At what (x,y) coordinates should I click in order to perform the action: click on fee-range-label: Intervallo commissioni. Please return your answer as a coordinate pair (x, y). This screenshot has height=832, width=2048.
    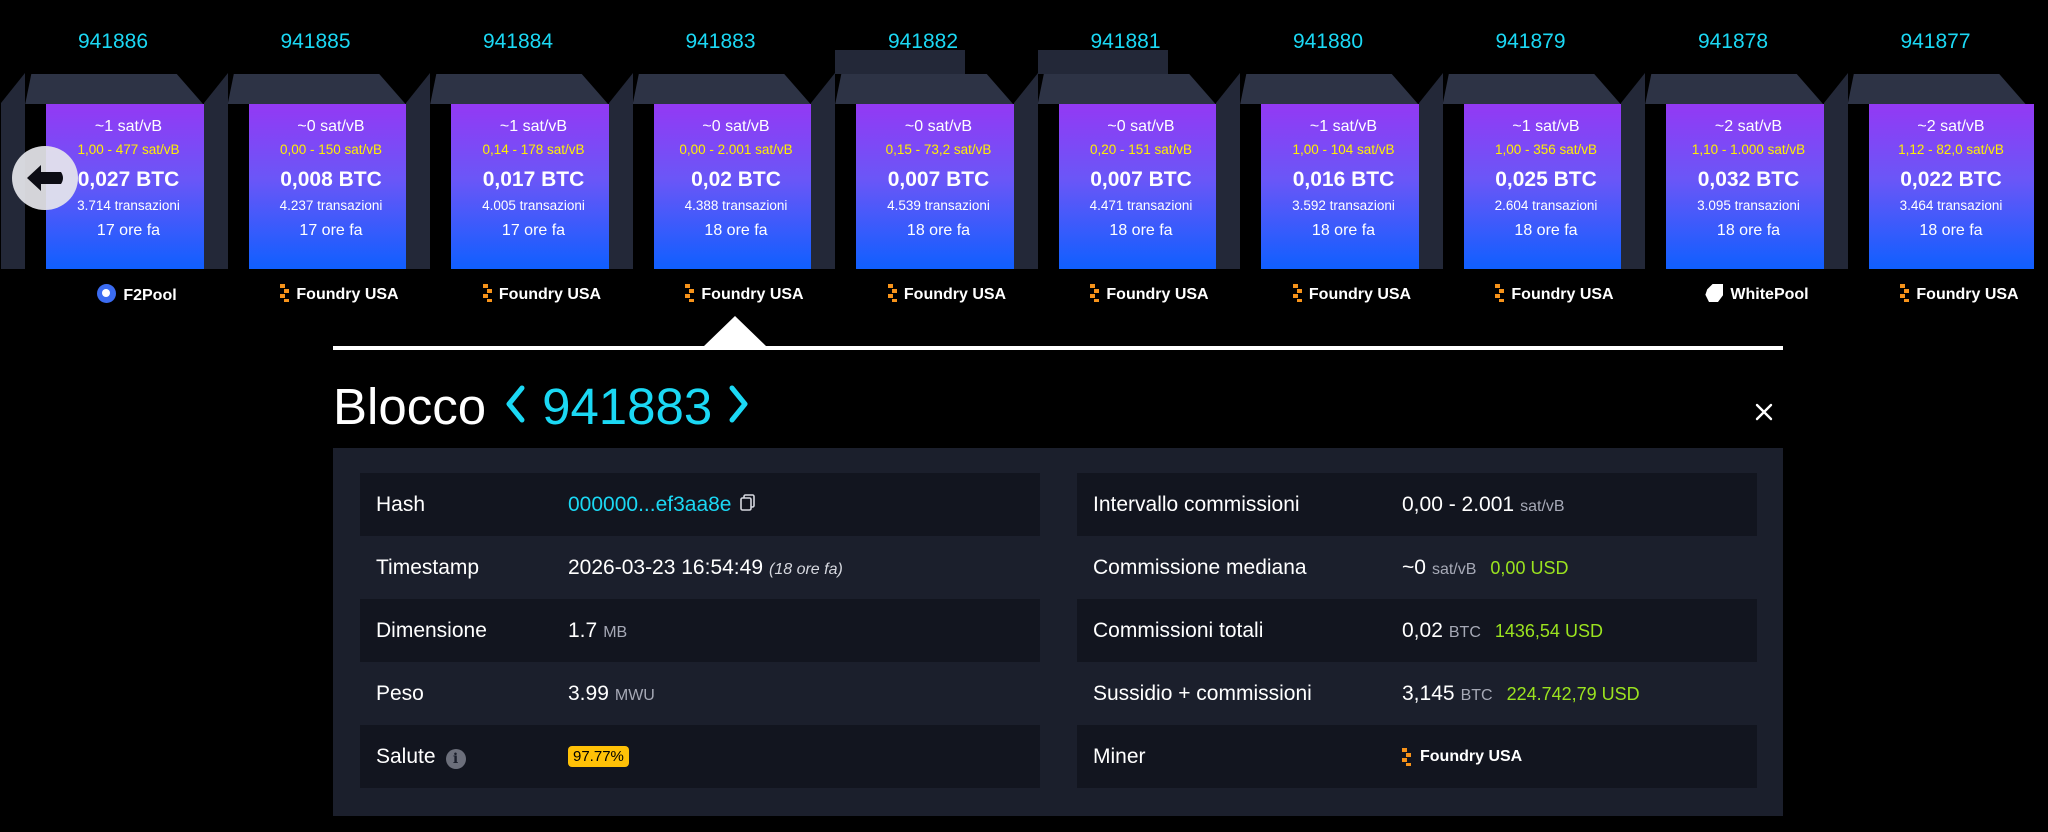
    Looking at the image, I should click on (1196, 504).